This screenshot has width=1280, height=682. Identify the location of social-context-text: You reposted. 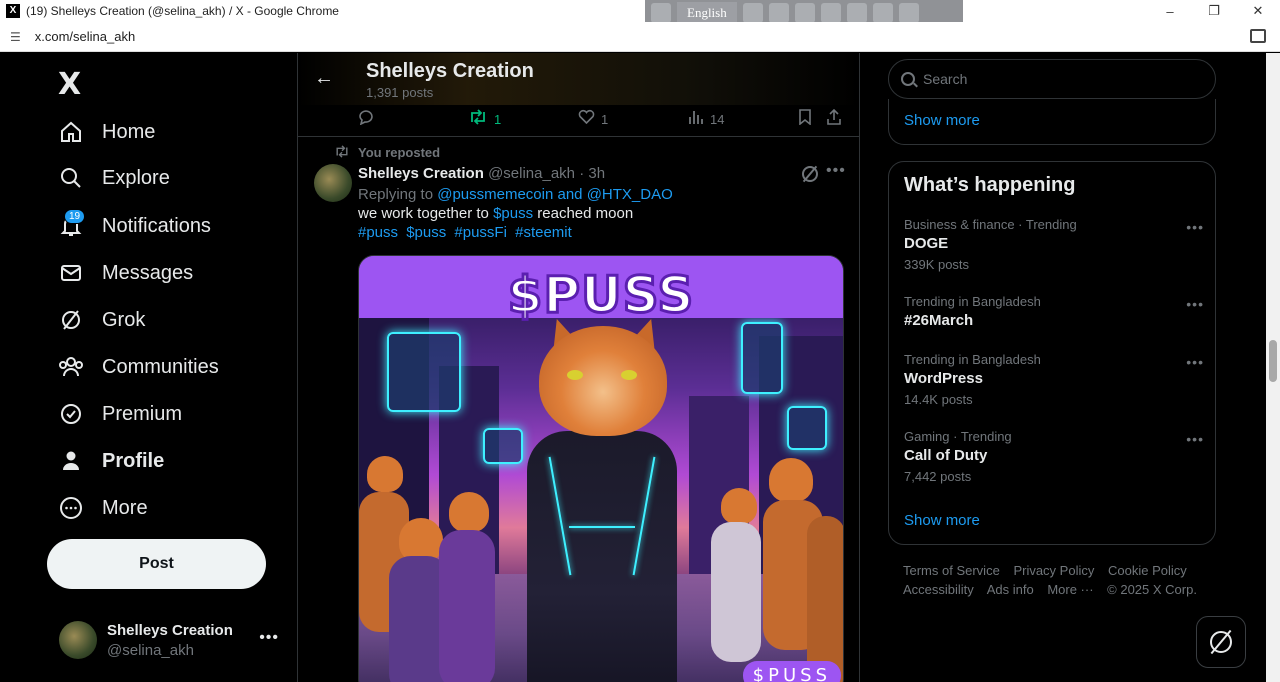
(399, 152).